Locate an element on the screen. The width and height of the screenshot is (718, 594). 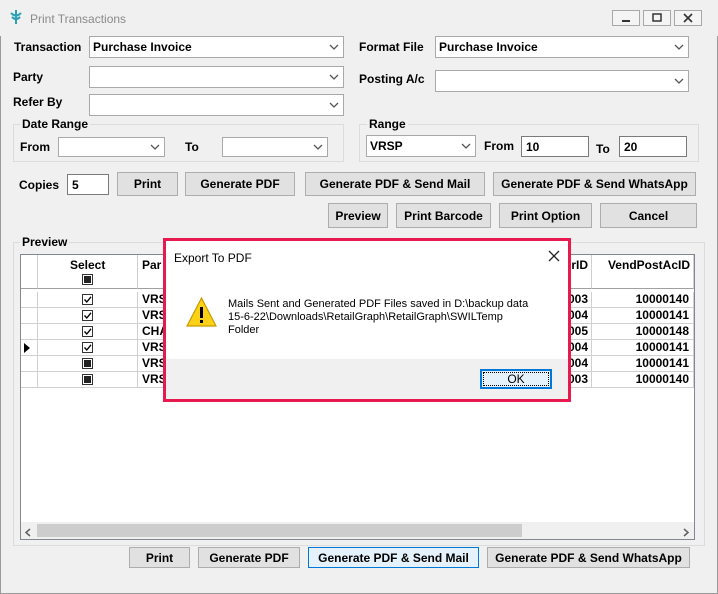
minimize-button is located at coordinates (626, 18).